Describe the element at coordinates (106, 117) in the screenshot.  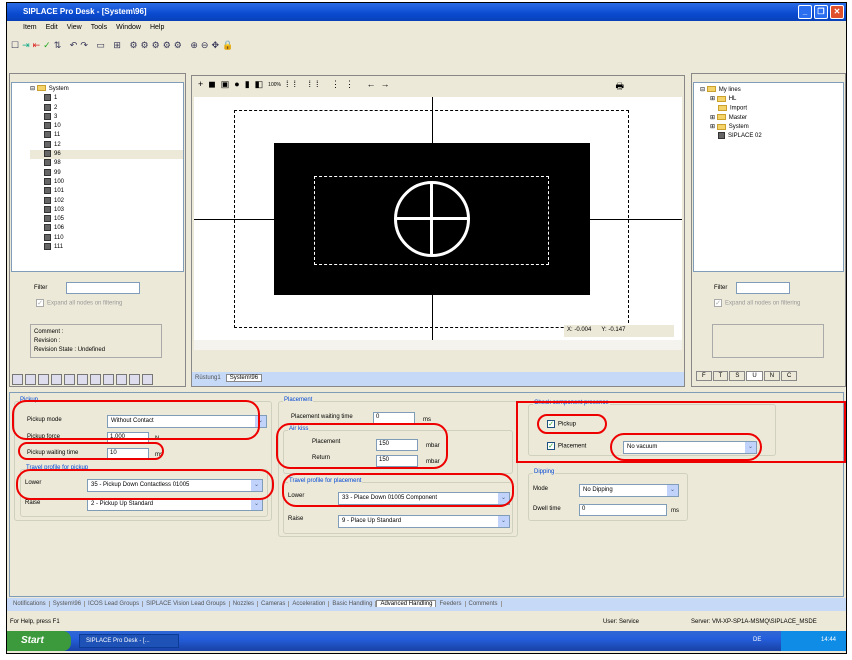
I see `tree-item: 3` at that location.